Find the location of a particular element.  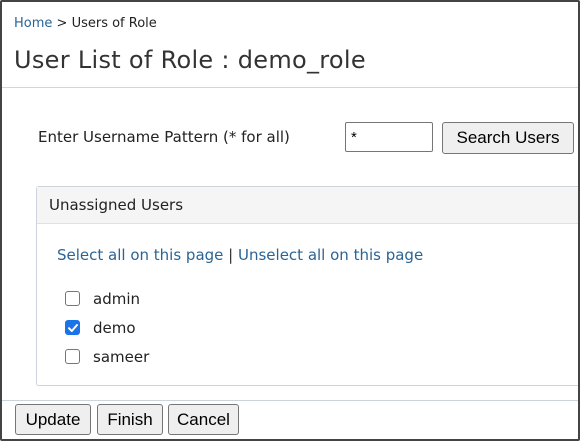

search-label: Enter Username Pattern (* for all) is located at coordinates (164, 137).